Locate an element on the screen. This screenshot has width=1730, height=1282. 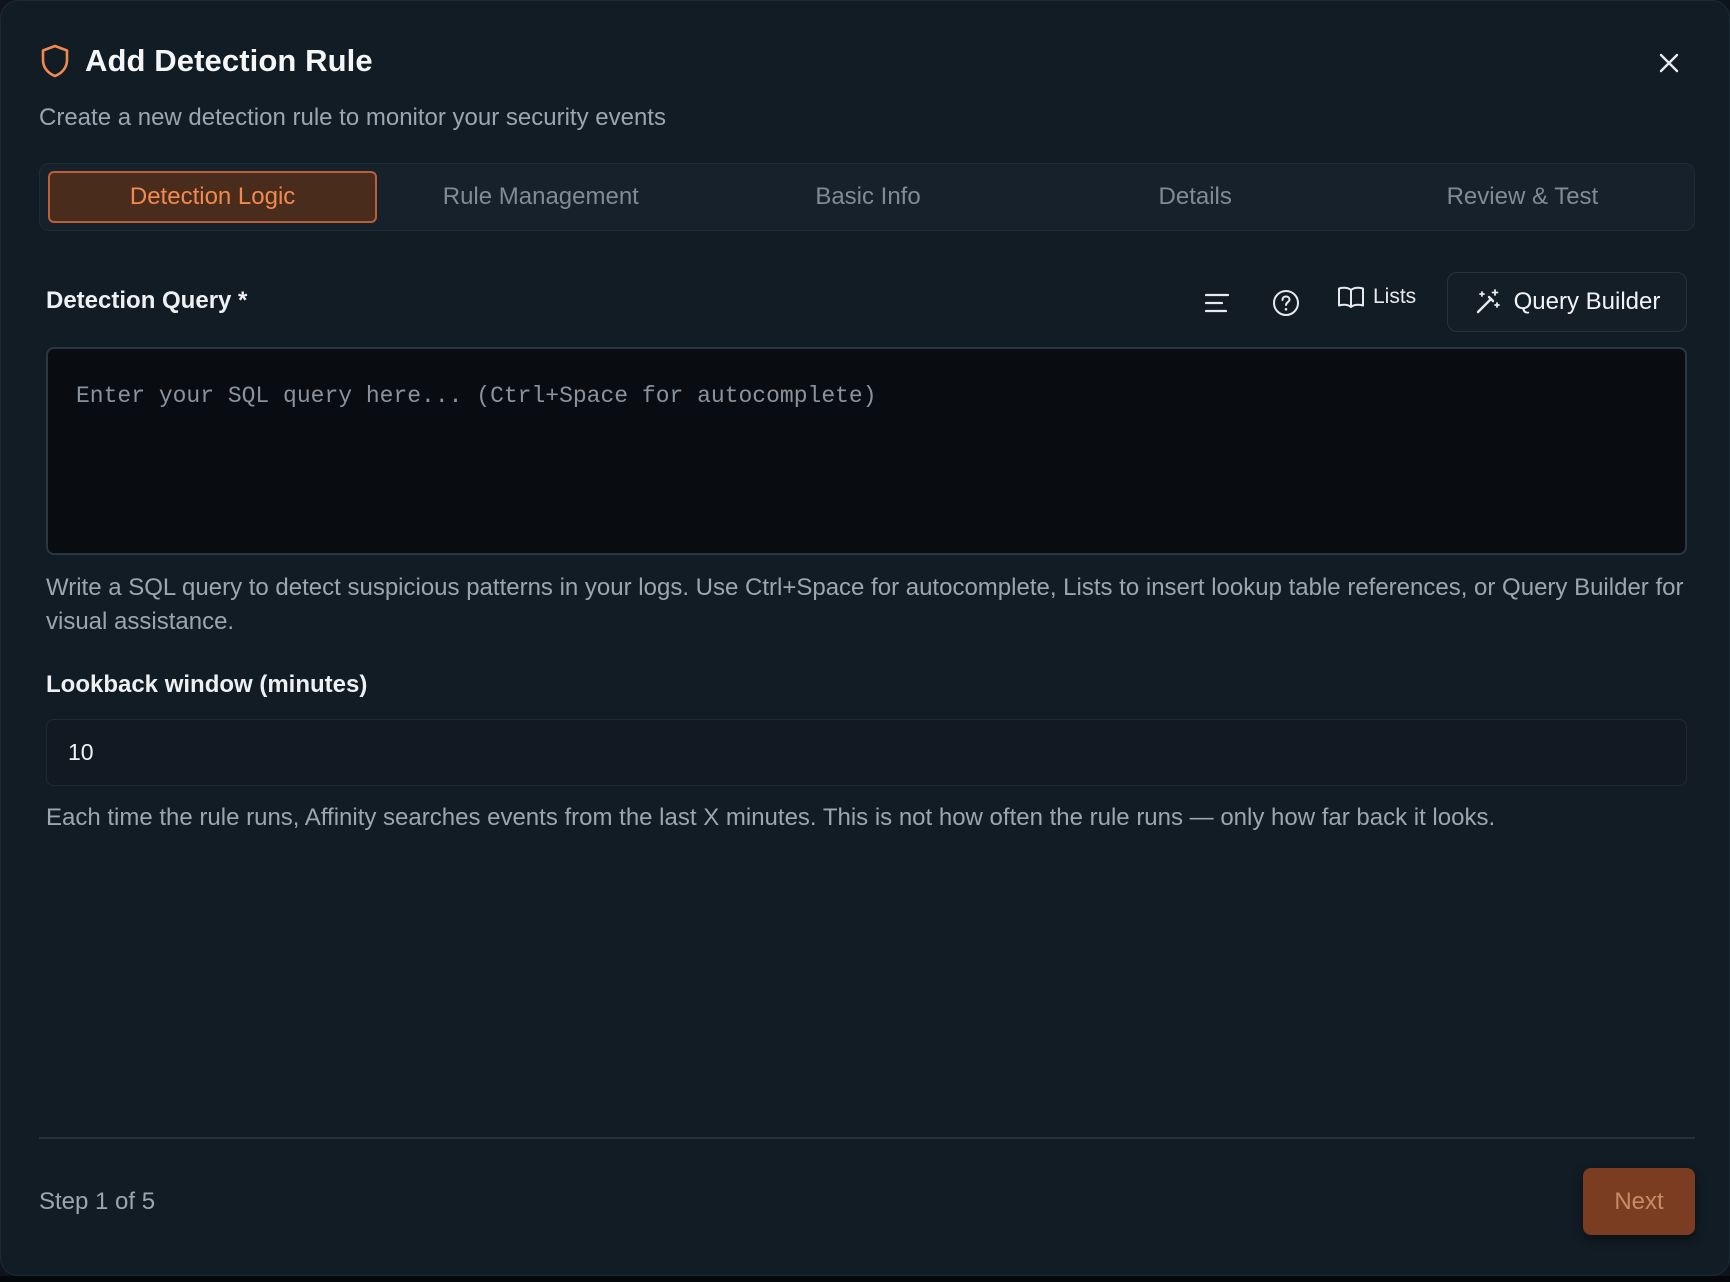
tab-basic-info: Basic Info is located at coordinates (867, 197).